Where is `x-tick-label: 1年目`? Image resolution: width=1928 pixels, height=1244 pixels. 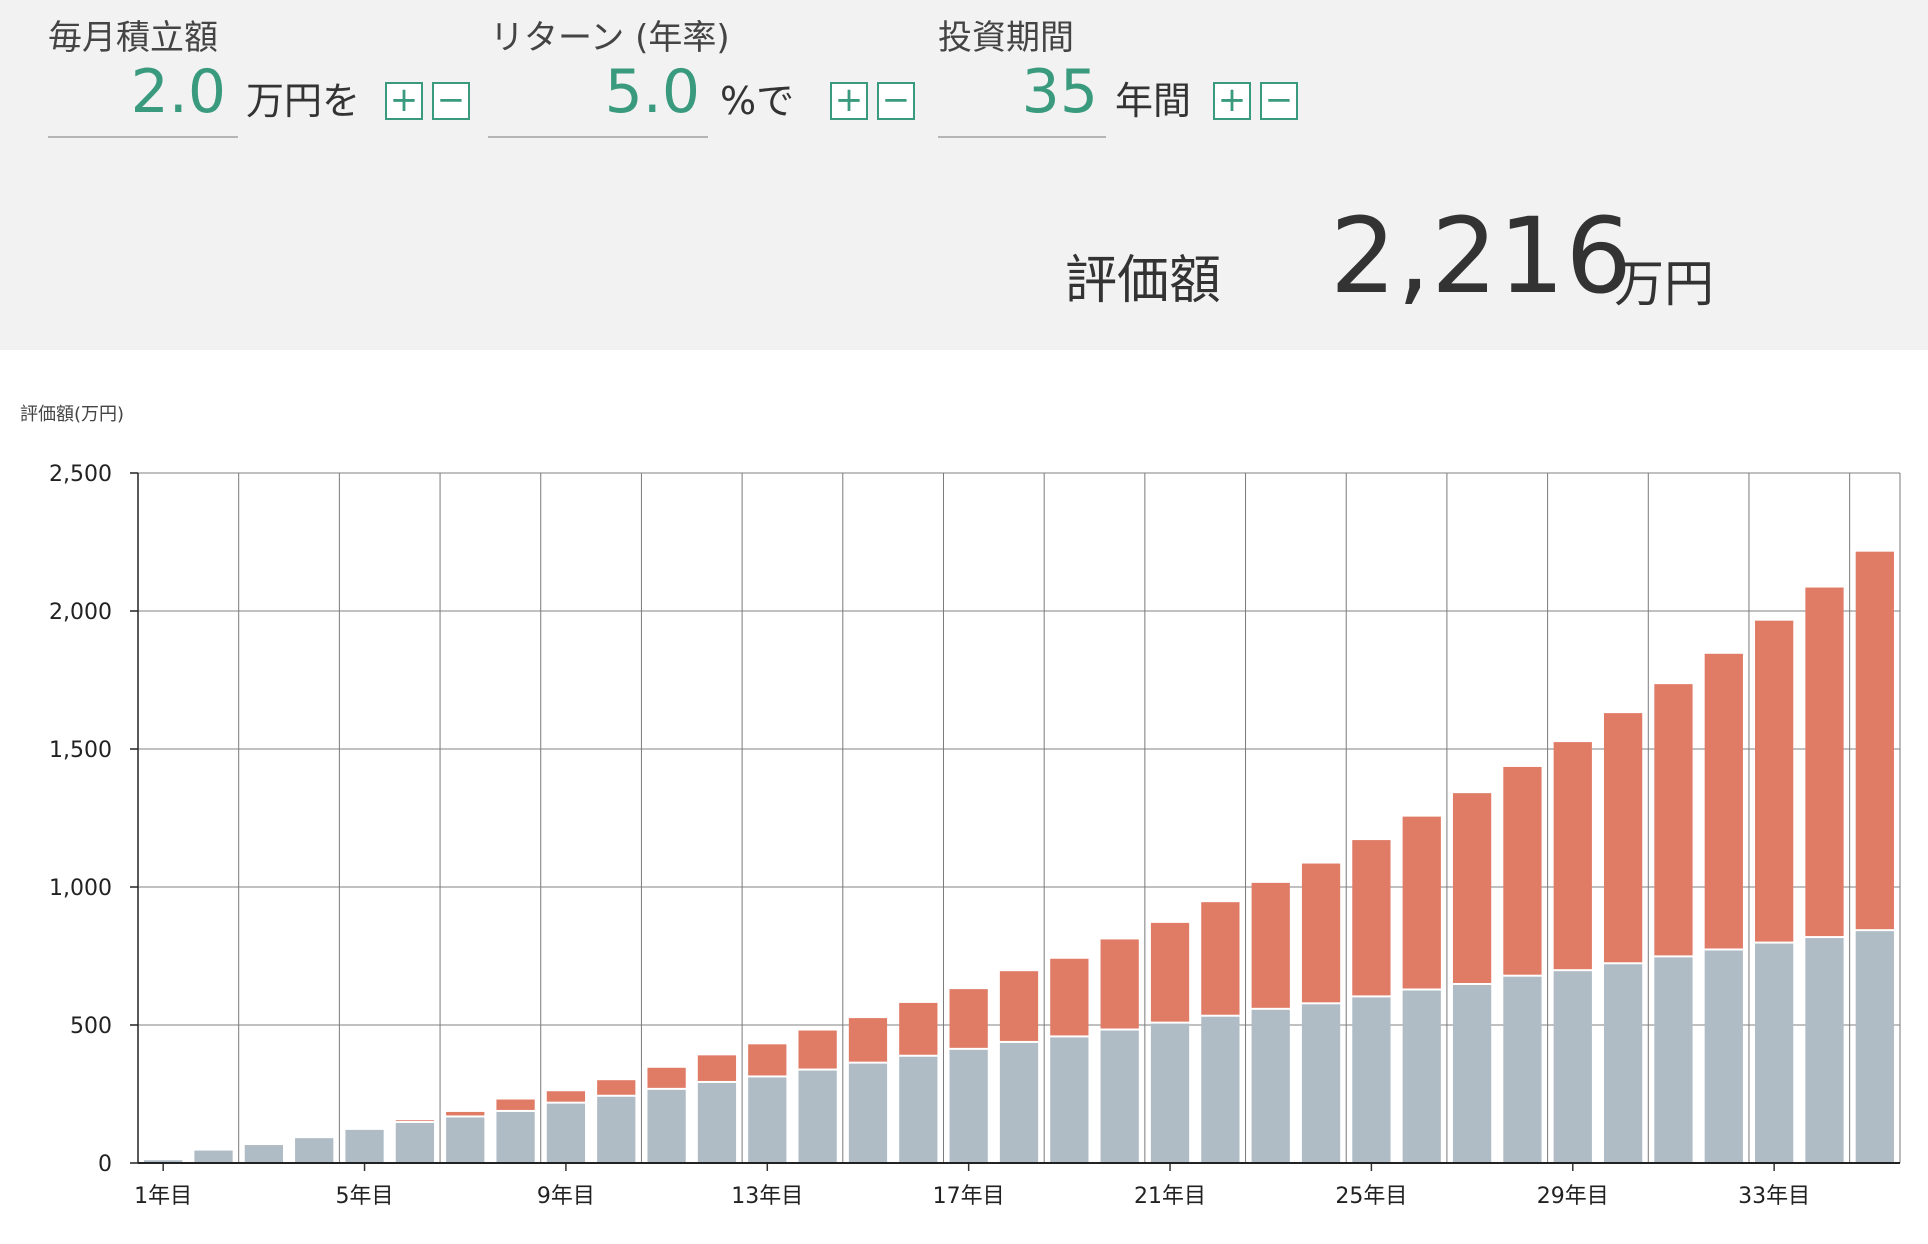 x-tick-label: 1年目 is located at coordinates (163, 1196).